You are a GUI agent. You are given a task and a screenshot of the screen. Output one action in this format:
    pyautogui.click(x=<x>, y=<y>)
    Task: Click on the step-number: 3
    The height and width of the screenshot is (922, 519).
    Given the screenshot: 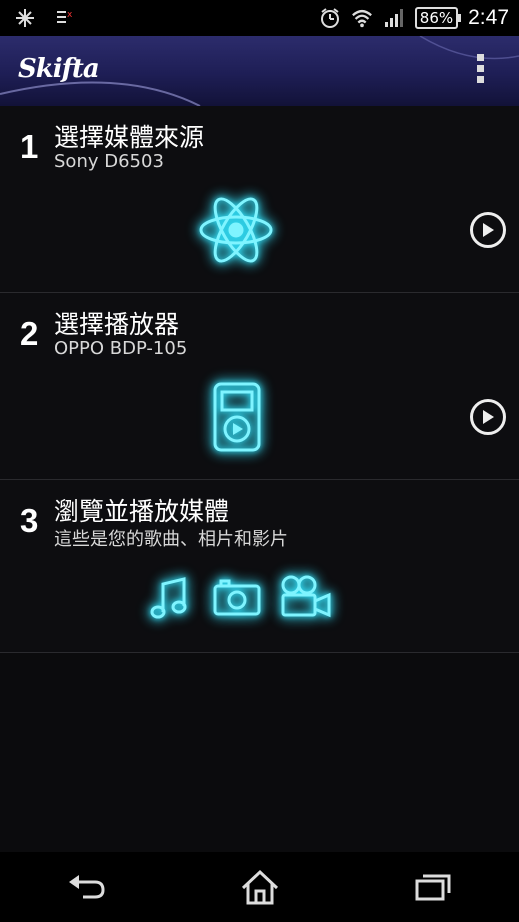 What is the action you would take?
    pyautogui.click(x=29, y=520)
    